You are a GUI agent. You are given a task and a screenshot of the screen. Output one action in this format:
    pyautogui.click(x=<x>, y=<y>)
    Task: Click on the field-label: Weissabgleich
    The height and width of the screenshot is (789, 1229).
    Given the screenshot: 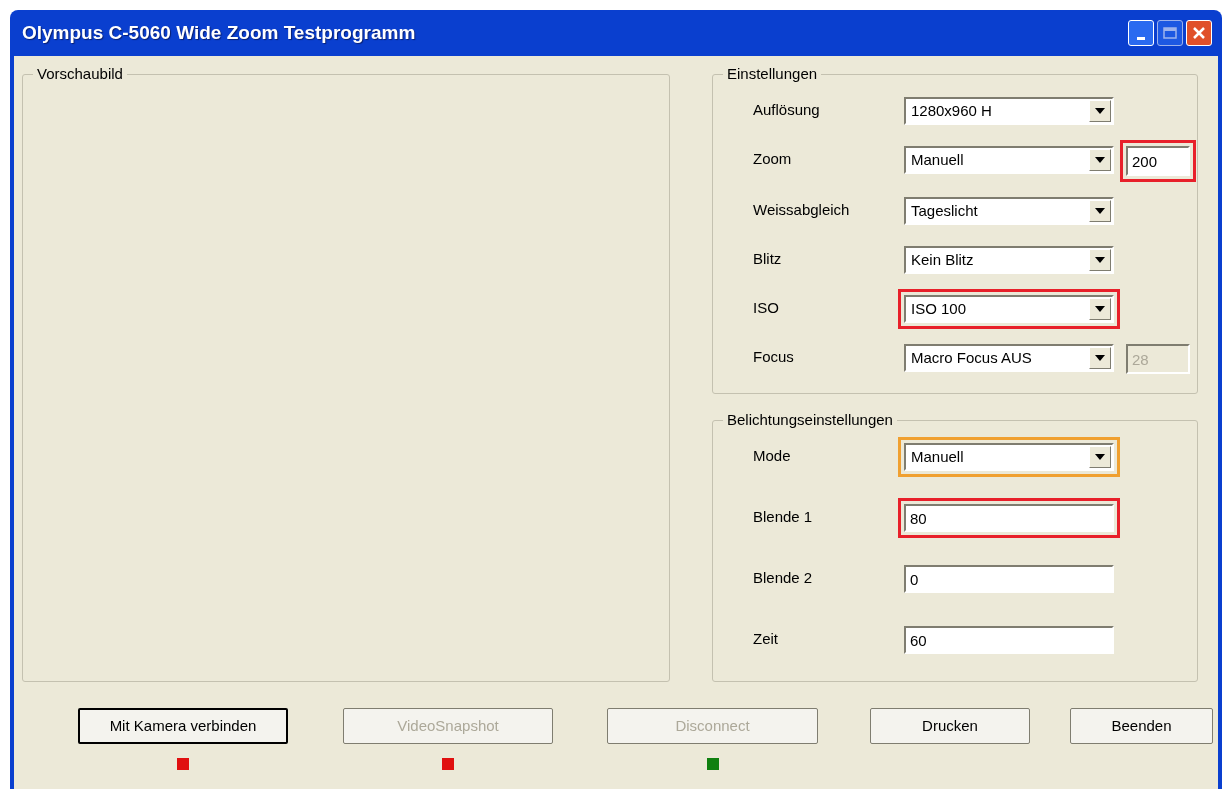 What is the action you would take?
    pyautogui.click(x=802, y=210)
    